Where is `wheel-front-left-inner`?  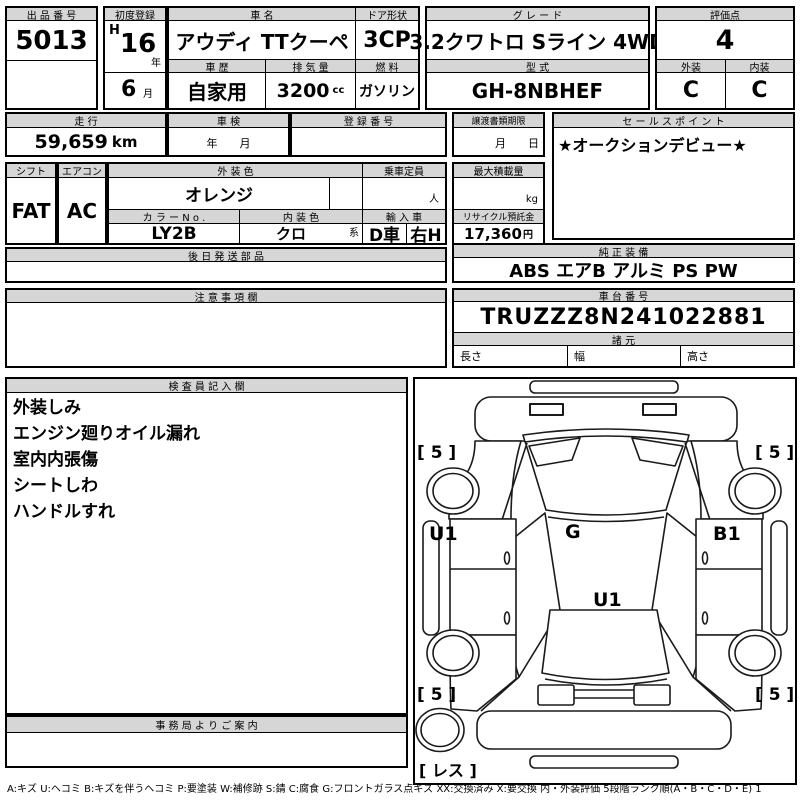 wheel-front-left-inner is located at coordinates (453, 491).